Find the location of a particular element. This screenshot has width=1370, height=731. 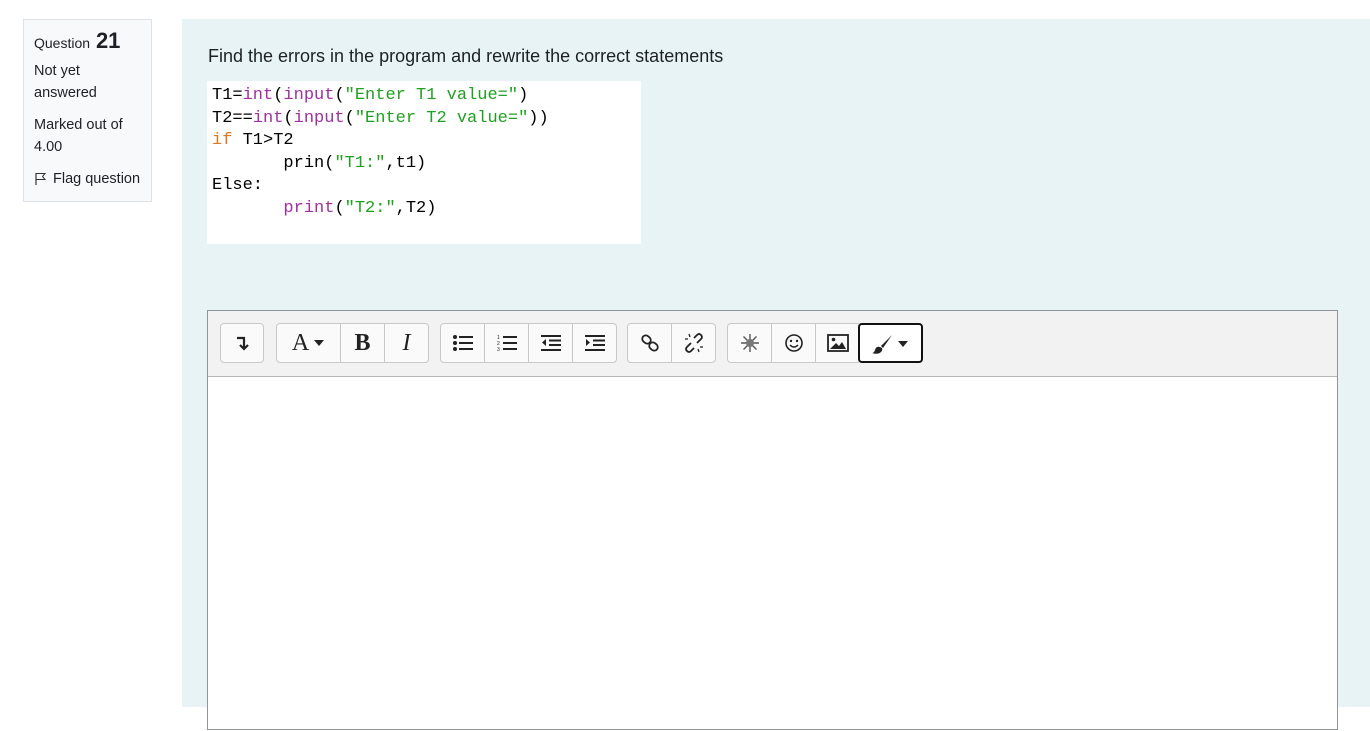

question-label: Question is located at coordinates (62, 43).